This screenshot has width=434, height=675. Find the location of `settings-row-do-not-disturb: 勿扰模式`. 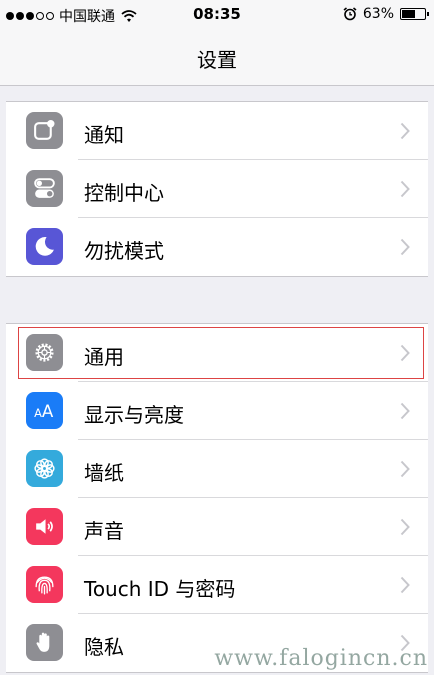

settings-row-do-not-disturb: 勿扰模式 is located at coordinates (217, 247).